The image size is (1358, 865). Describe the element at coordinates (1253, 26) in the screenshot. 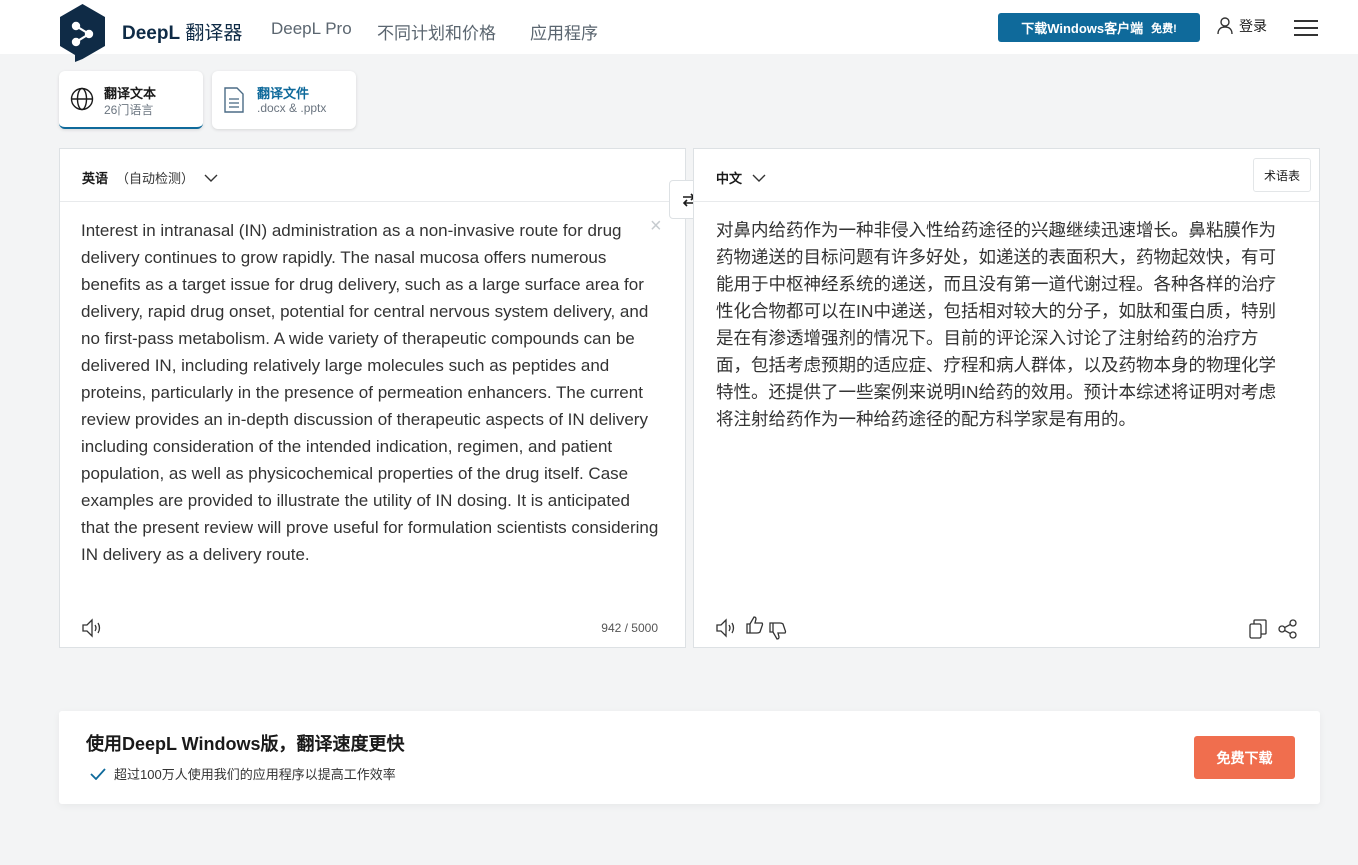

I see `login-label: 登录` at that location.